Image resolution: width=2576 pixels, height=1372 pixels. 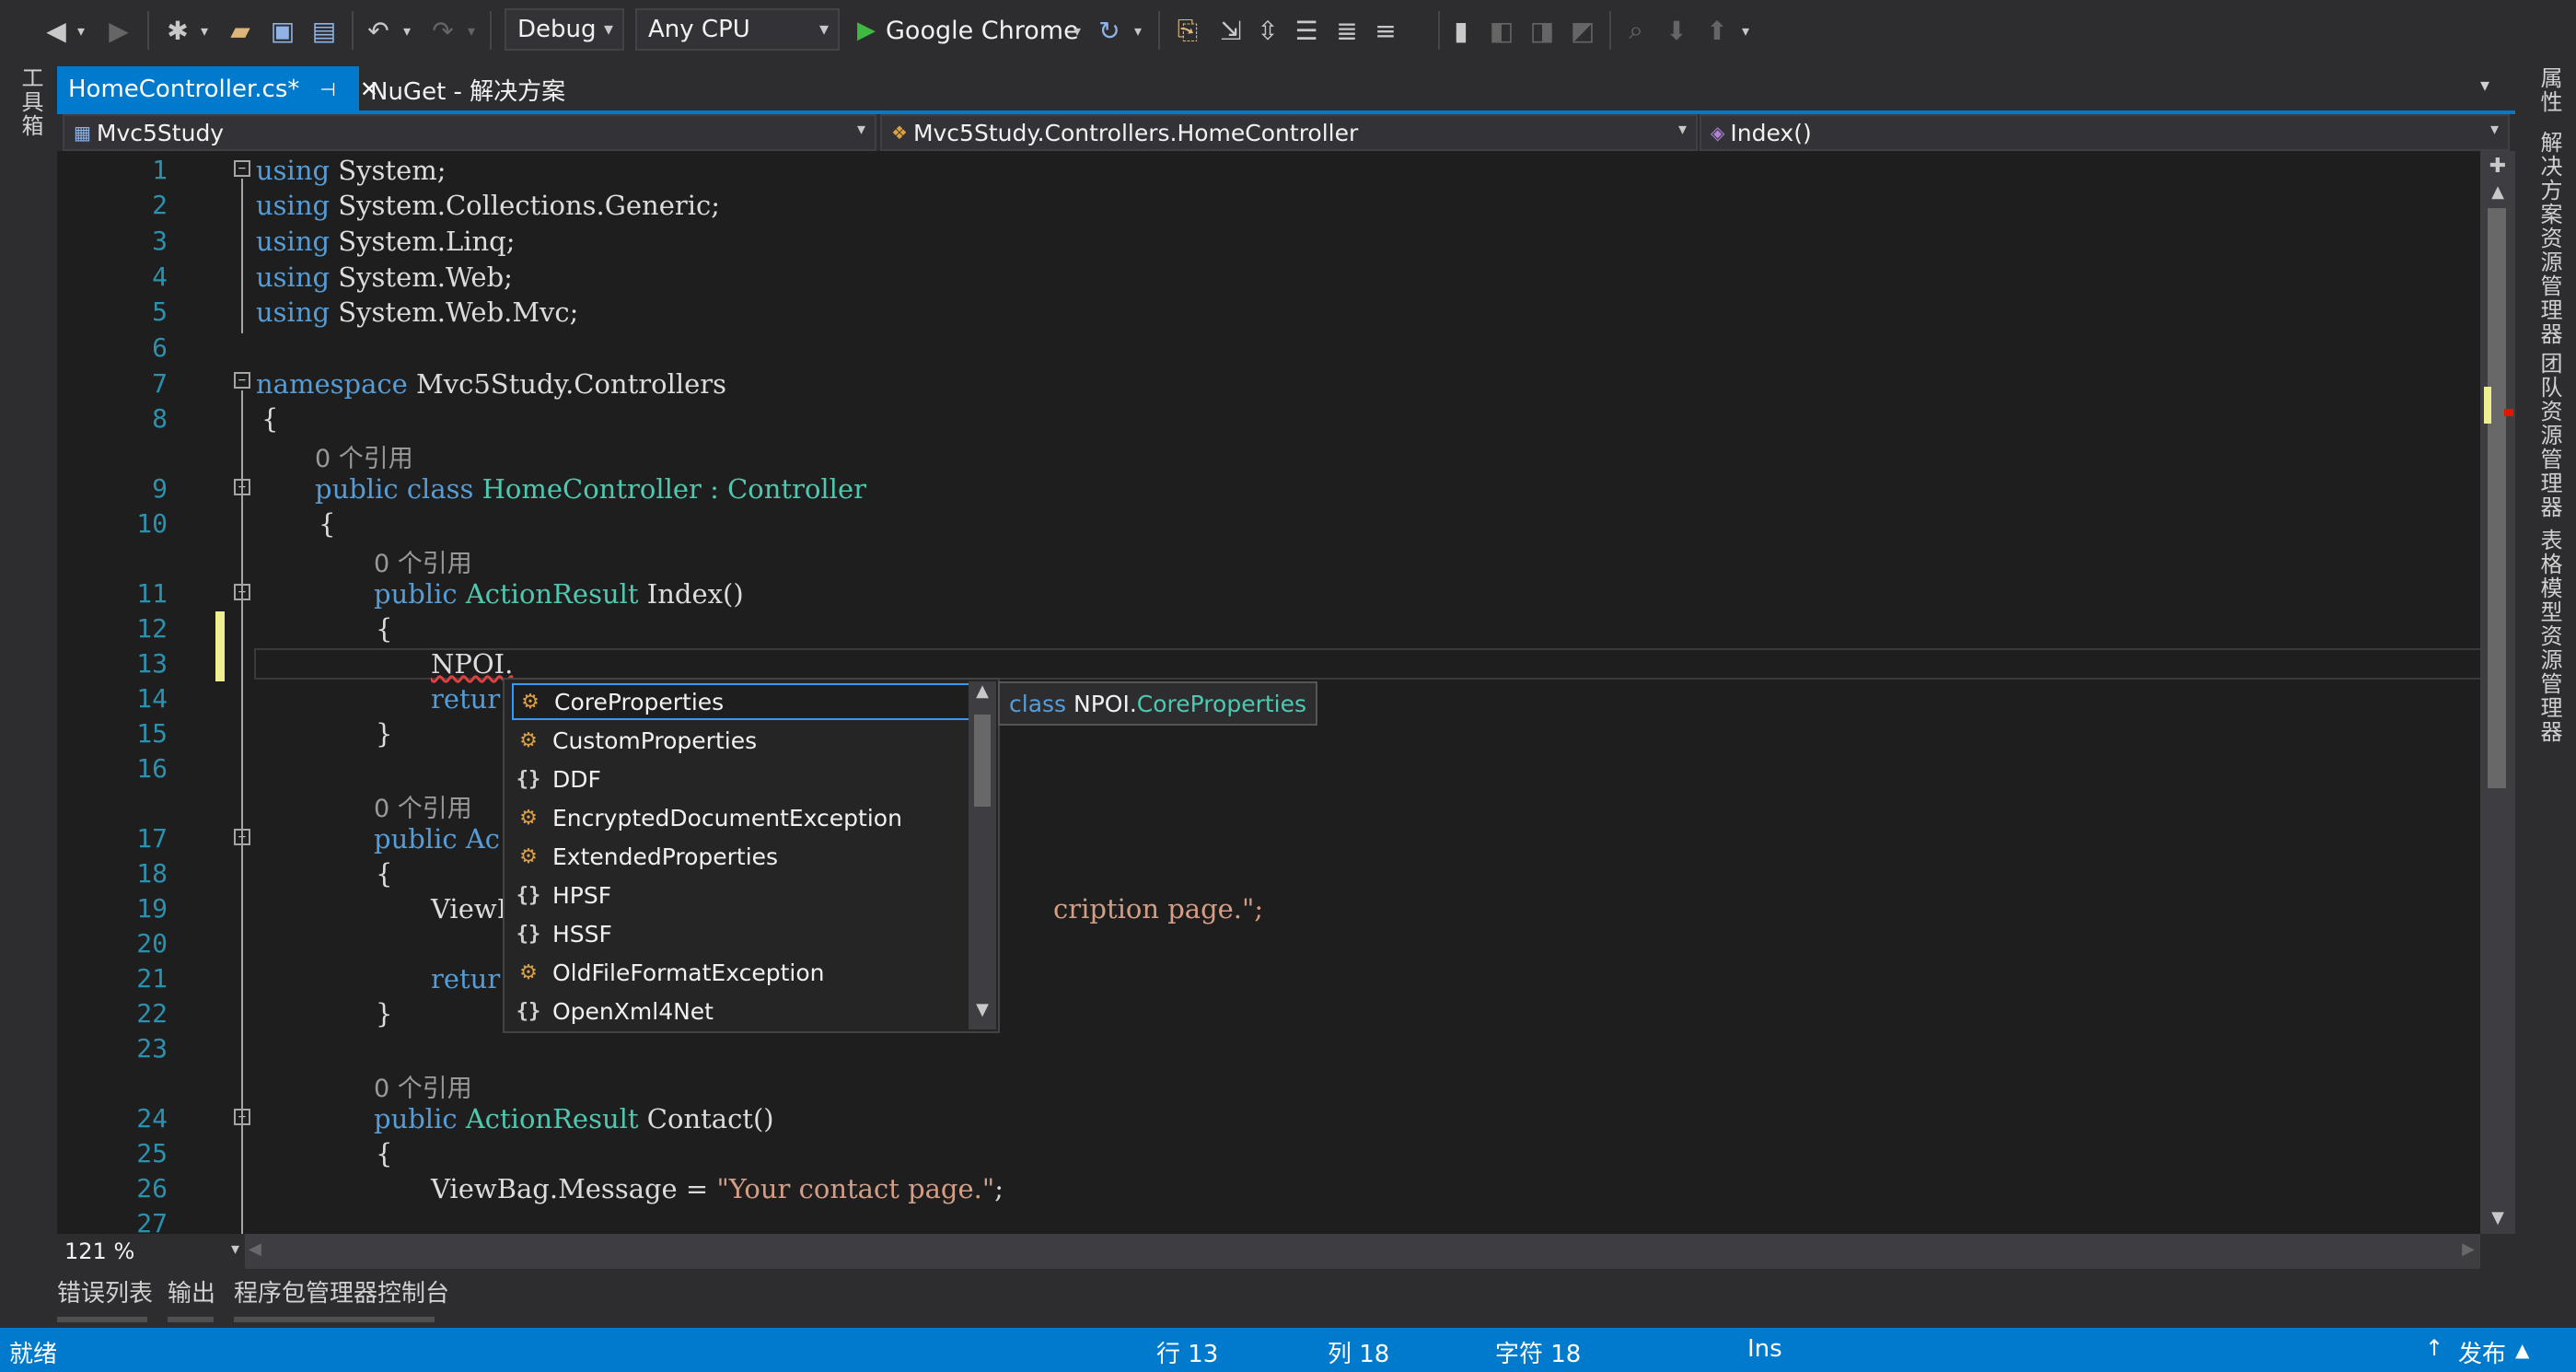 What do you see at coordinates (1501, 30) in the screenshot?
I see `prev-bookmark-icon: ◧` at bounding box center [1501, 30].